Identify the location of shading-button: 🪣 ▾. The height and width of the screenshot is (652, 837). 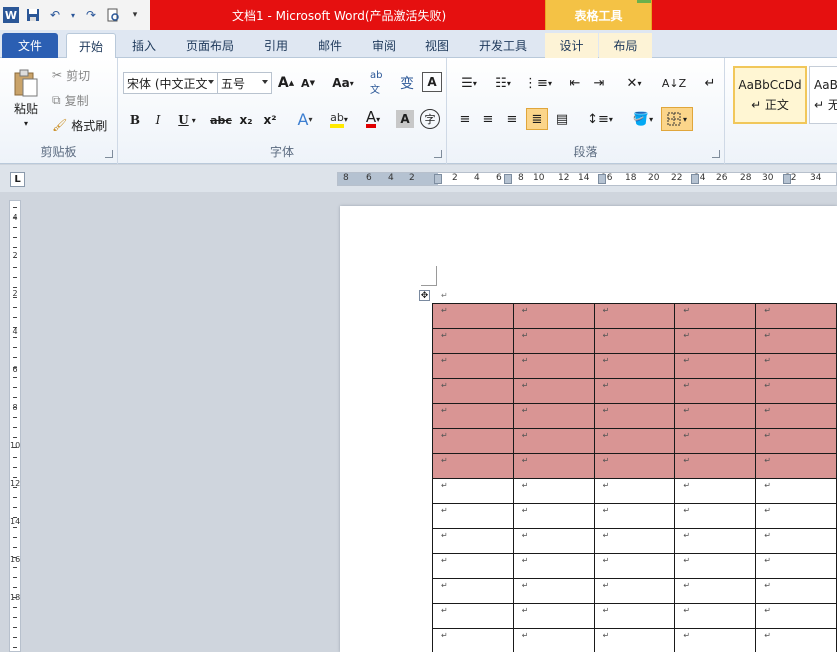
(643, 119).